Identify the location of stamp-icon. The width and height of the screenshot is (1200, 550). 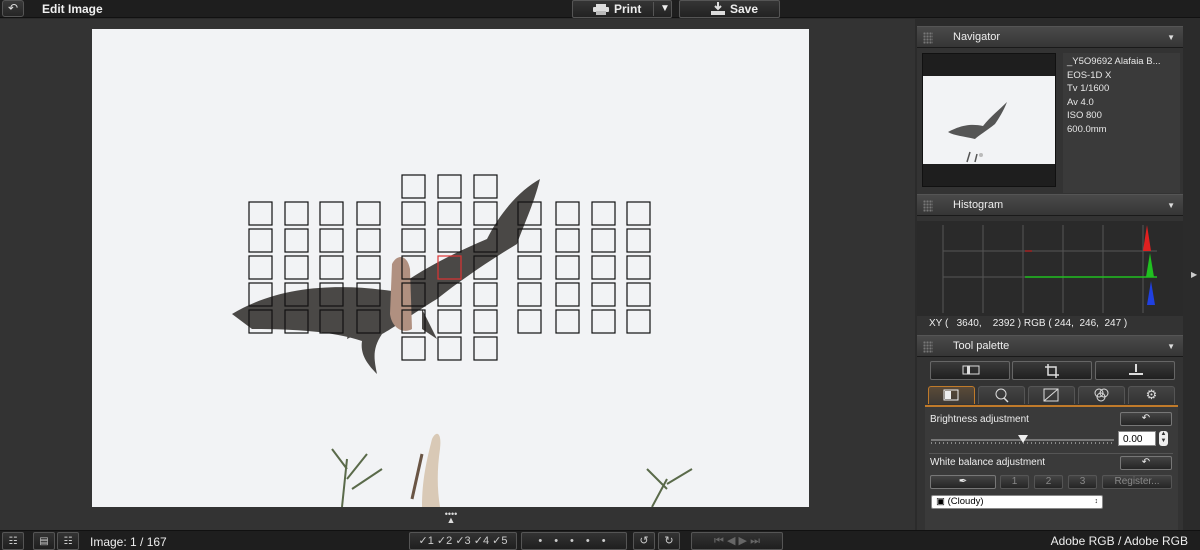
(1136, 369).